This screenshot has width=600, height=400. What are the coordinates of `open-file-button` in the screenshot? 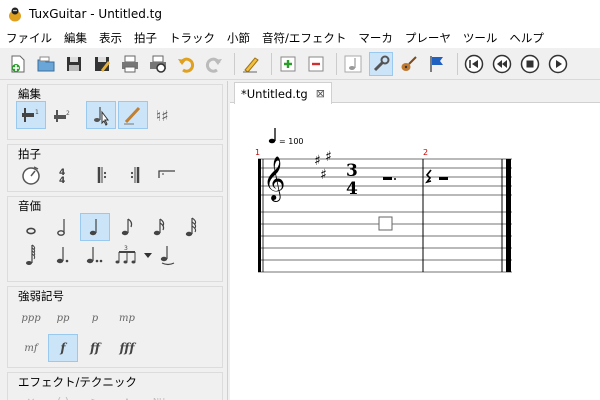 It's located at (46, 64).